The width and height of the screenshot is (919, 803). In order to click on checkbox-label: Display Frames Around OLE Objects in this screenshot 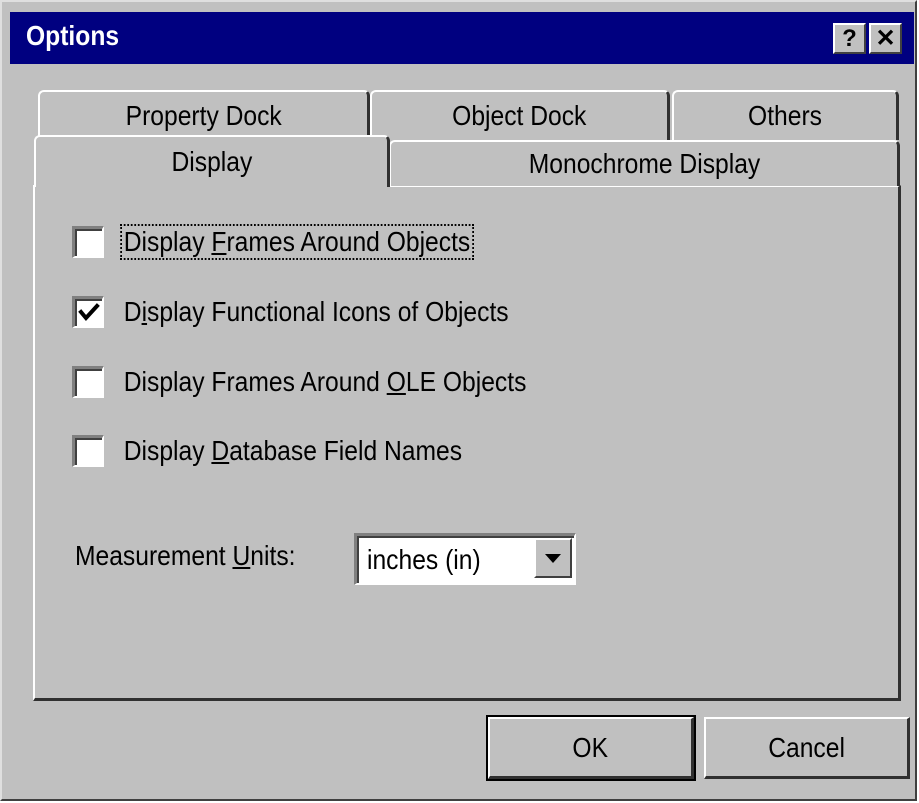, I will do `click(325, 381)`.